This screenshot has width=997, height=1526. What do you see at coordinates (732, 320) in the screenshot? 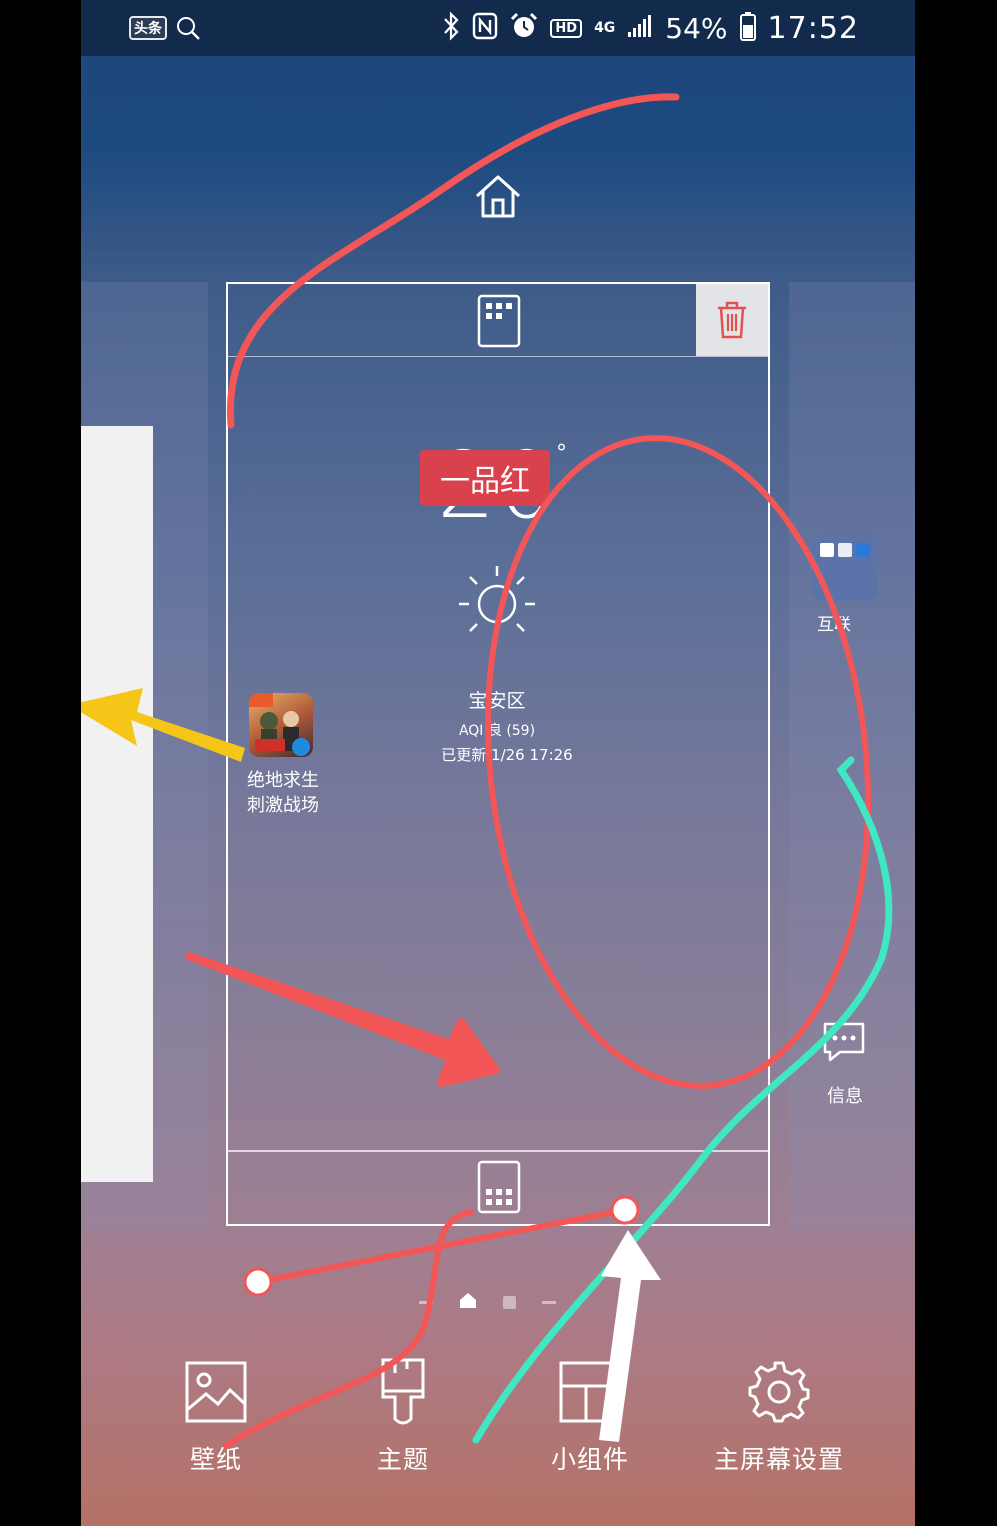
I see `trash-icon` at bounding box center [732, 320].